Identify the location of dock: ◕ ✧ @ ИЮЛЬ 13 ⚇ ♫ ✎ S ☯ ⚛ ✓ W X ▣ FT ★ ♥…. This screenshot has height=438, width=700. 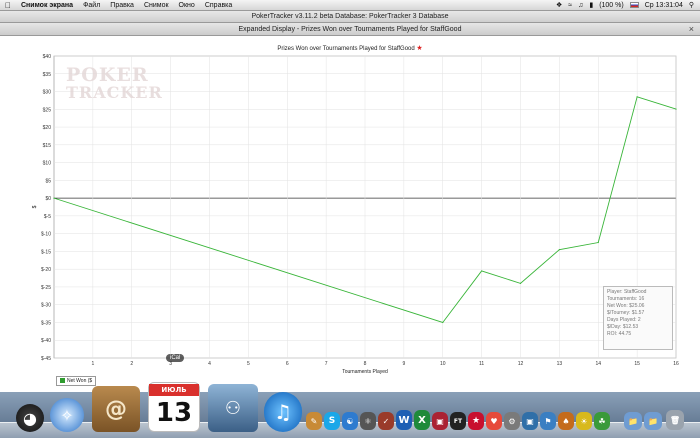
(350, 410).